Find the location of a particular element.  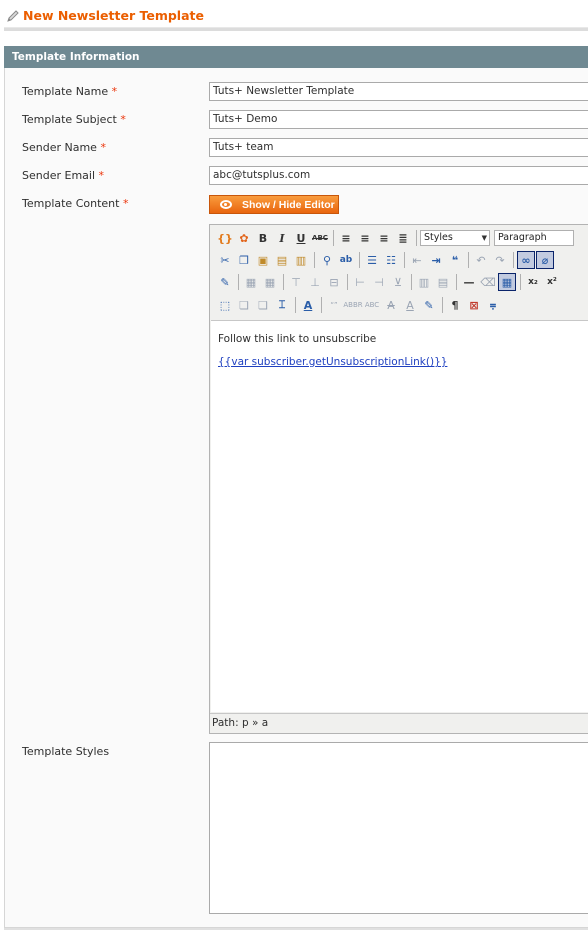

styles-props-icon: A is located at coordinates (308, 305).